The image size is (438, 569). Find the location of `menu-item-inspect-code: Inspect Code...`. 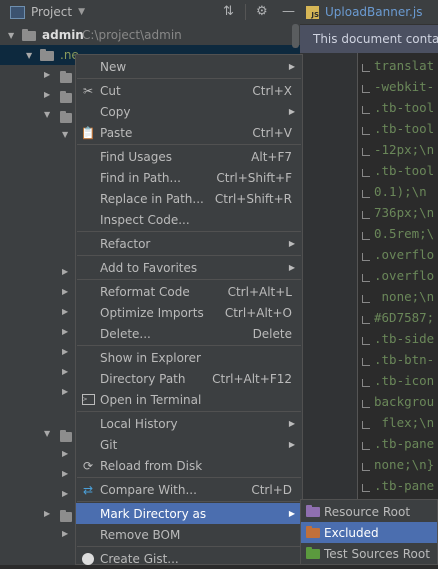

menu-item-inspect-code: Inspect Code... is located at coordinates (189, 219).